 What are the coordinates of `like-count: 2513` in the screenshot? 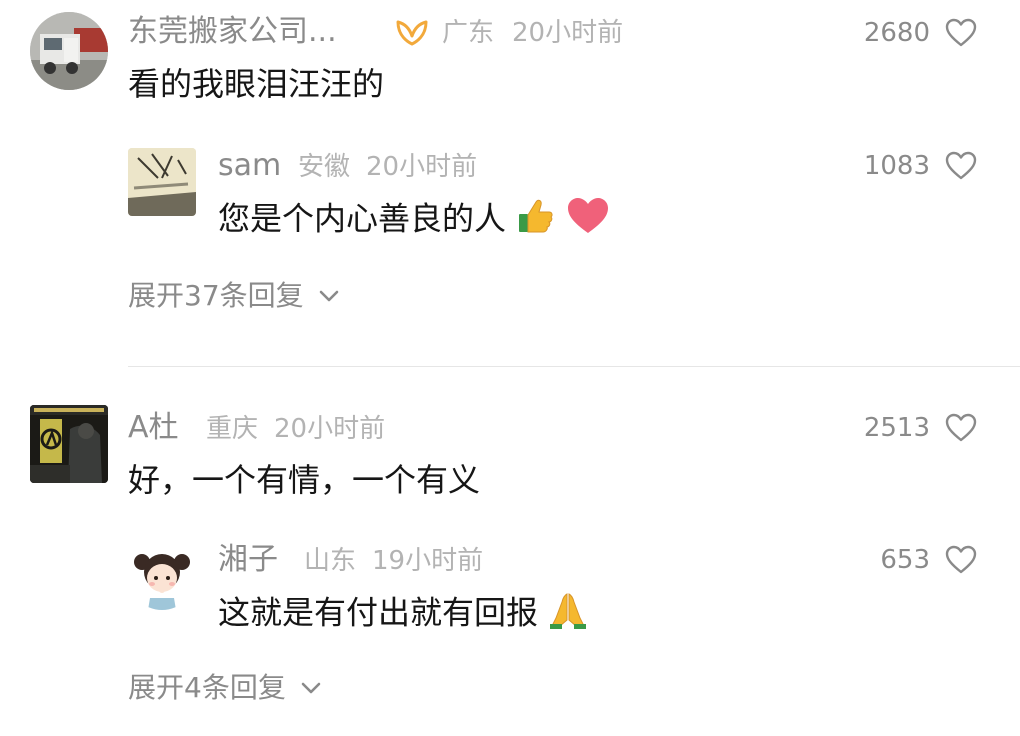 It's located at (896, 428).